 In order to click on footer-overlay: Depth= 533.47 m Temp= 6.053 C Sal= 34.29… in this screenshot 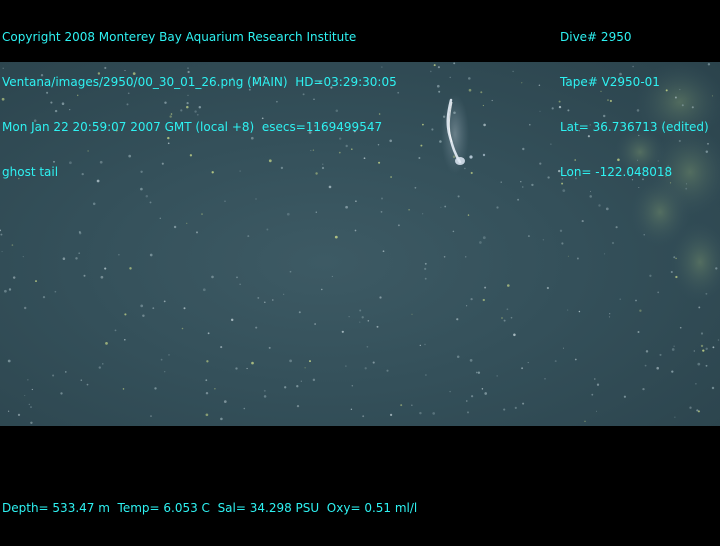, I will do `click(209, 508)`.